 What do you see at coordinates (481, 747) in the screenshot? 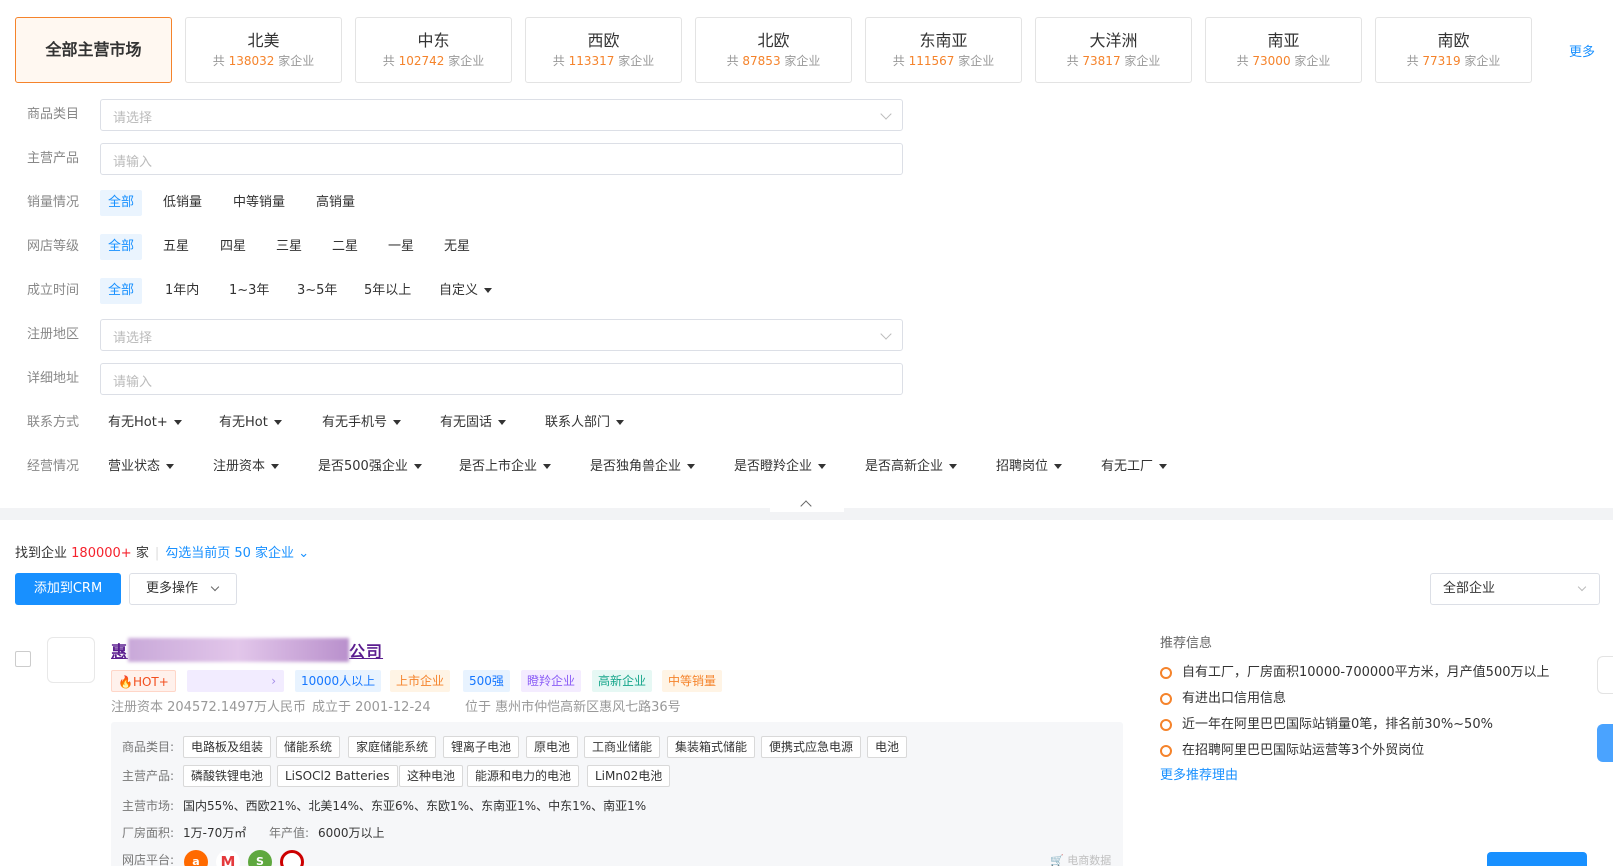
I see `category-chip: 锂离子电池` at bounding box center [481, 747].